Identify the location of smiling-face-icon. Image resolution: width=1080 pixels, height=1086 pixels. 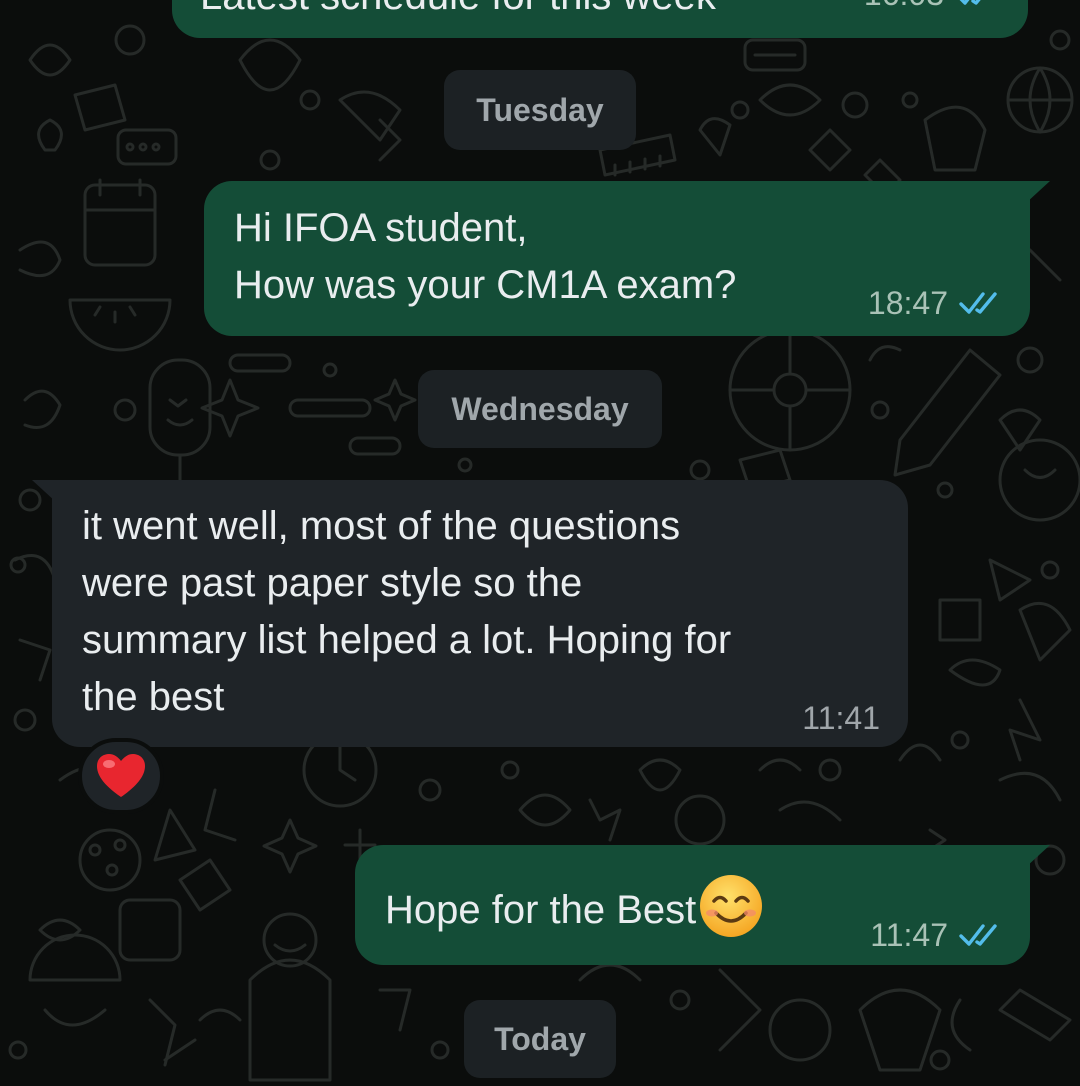
(731, 906).